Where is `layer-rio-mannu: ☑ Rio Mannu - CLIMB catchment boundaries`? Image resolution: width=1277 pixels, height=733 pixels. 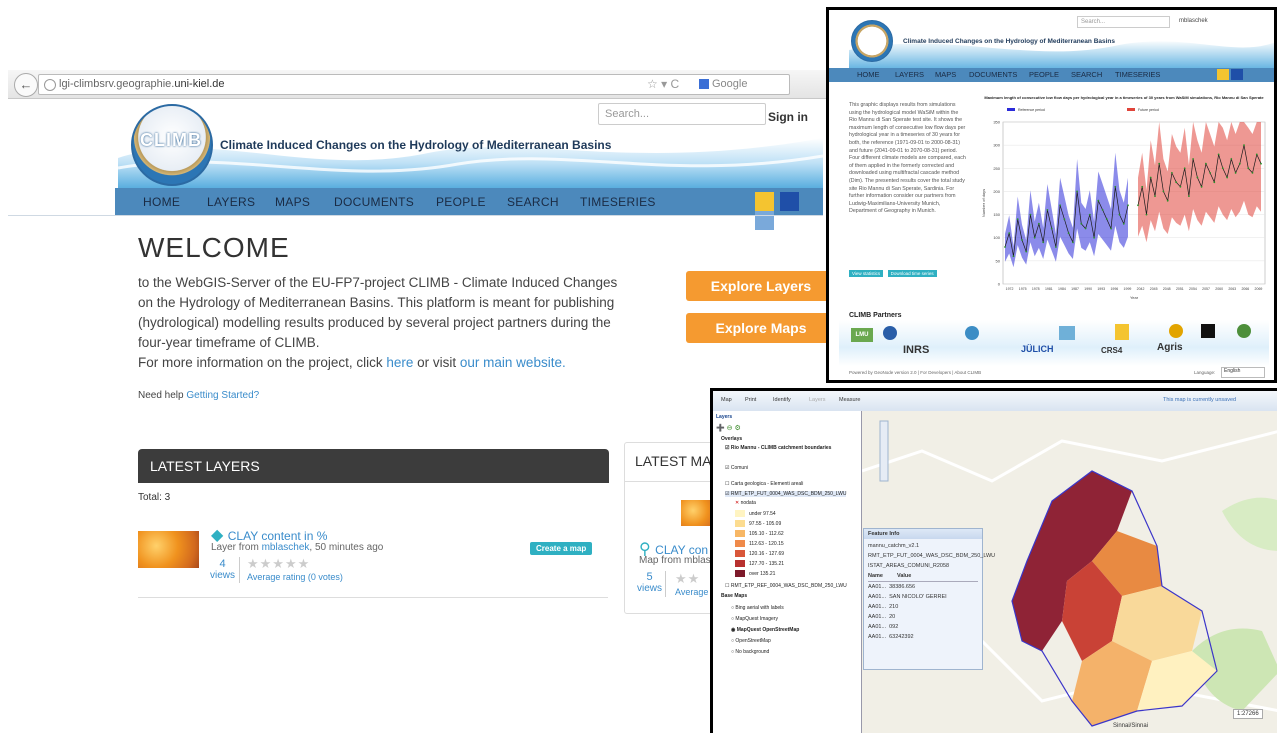
layer-rio-mannu: ☑ Rio Mannu - CLIMB catchment boundaries is located at coordinates (778, 448).